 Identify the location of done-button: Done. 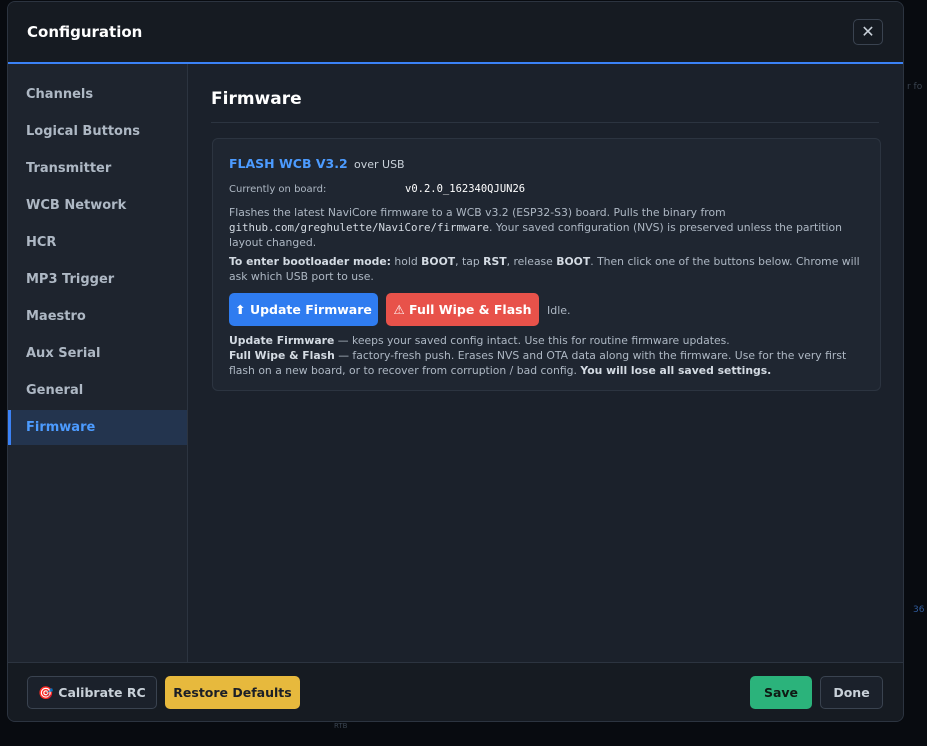
(851, 692).